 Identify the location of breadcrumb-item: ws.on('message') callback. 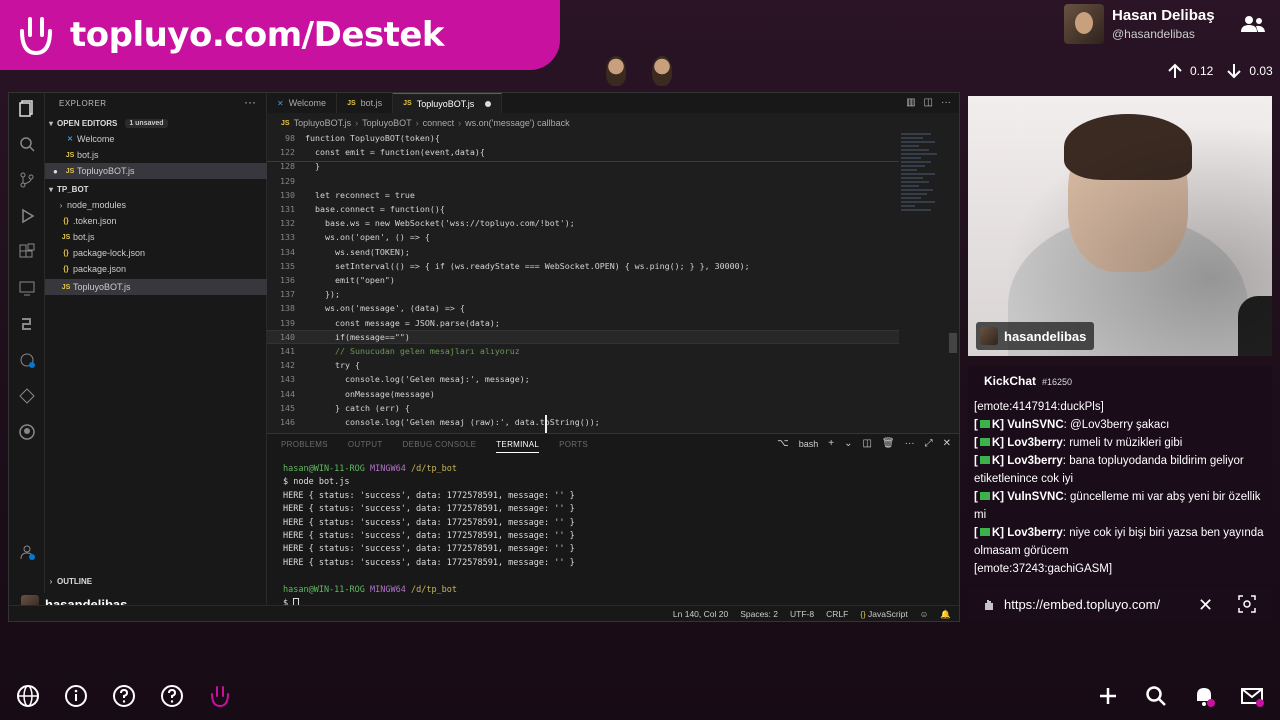
(517, 123).